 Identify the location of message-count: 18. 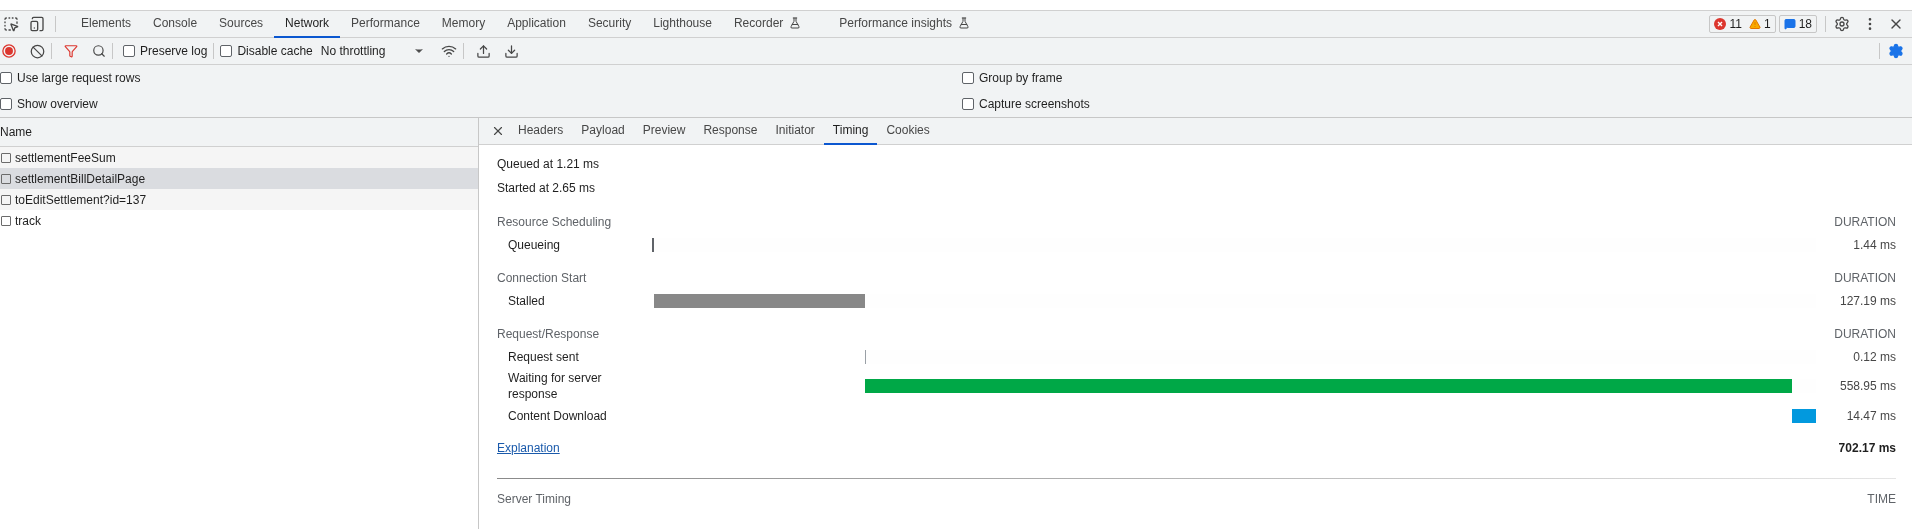
(1805, 24).